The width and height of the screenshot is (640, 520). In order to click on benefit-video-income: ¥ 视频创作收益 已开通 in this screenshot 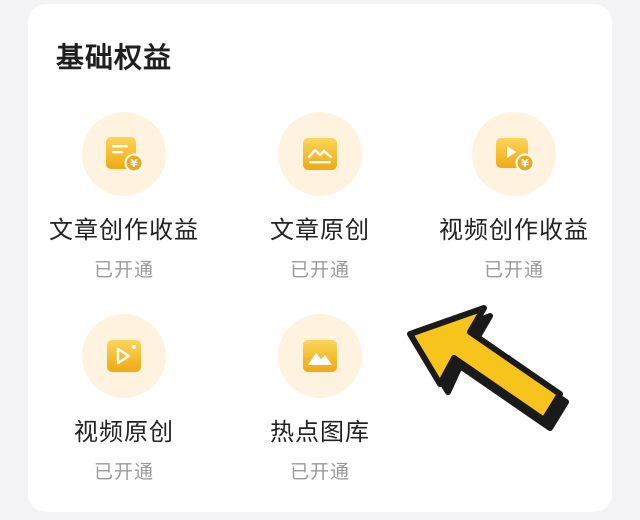, I will do `click(514, 197)`.